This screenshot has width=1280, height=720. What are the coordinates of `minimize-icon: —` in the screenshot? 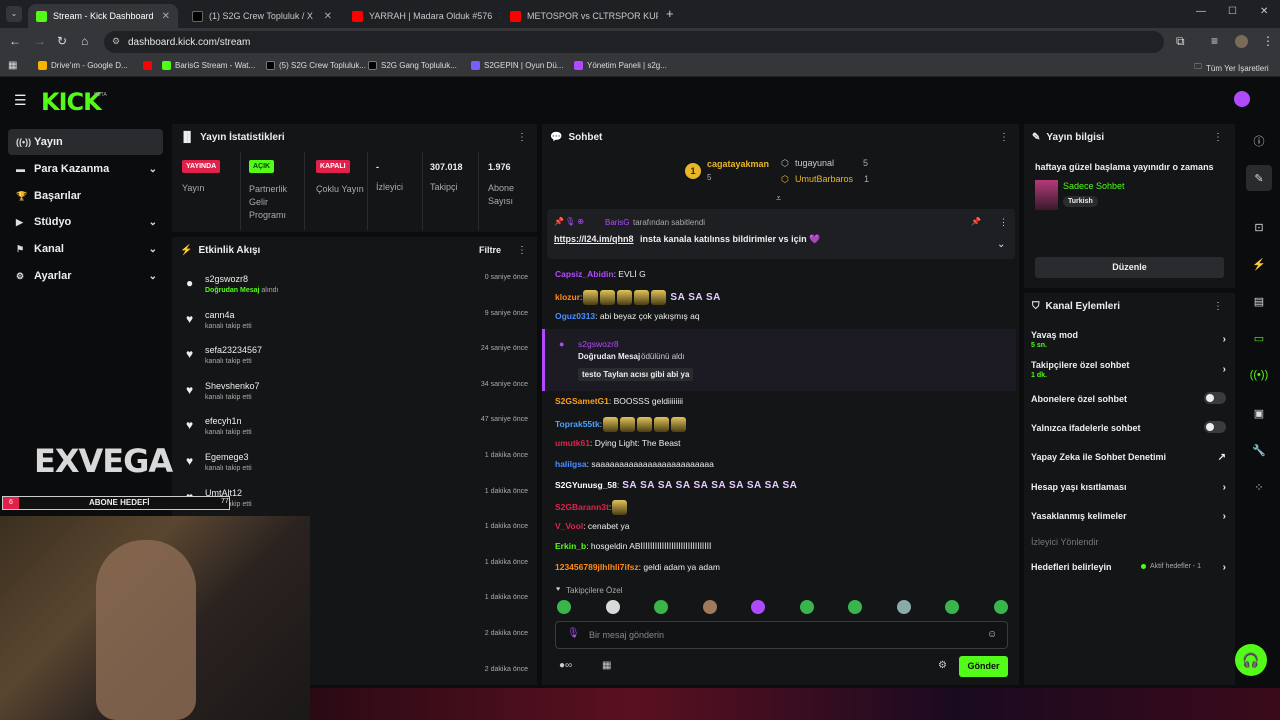 It's located at (1201, 11).